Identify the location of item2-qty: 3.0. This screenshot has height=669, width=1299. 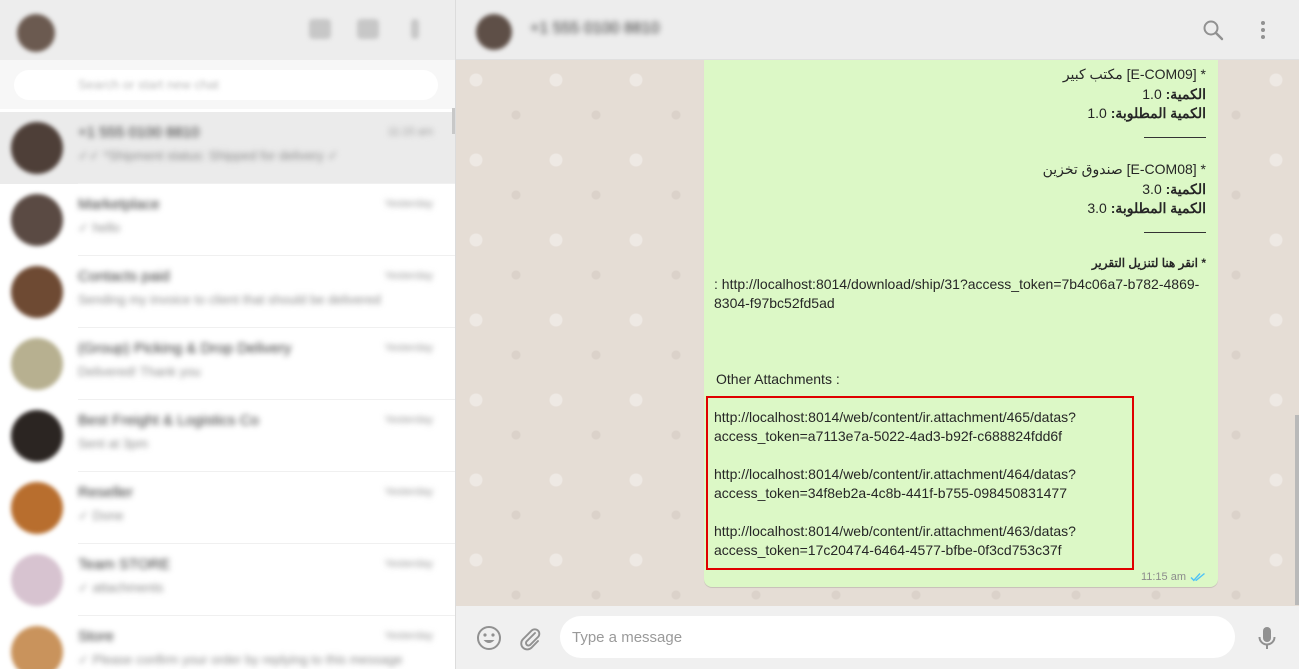
(1152, 189).